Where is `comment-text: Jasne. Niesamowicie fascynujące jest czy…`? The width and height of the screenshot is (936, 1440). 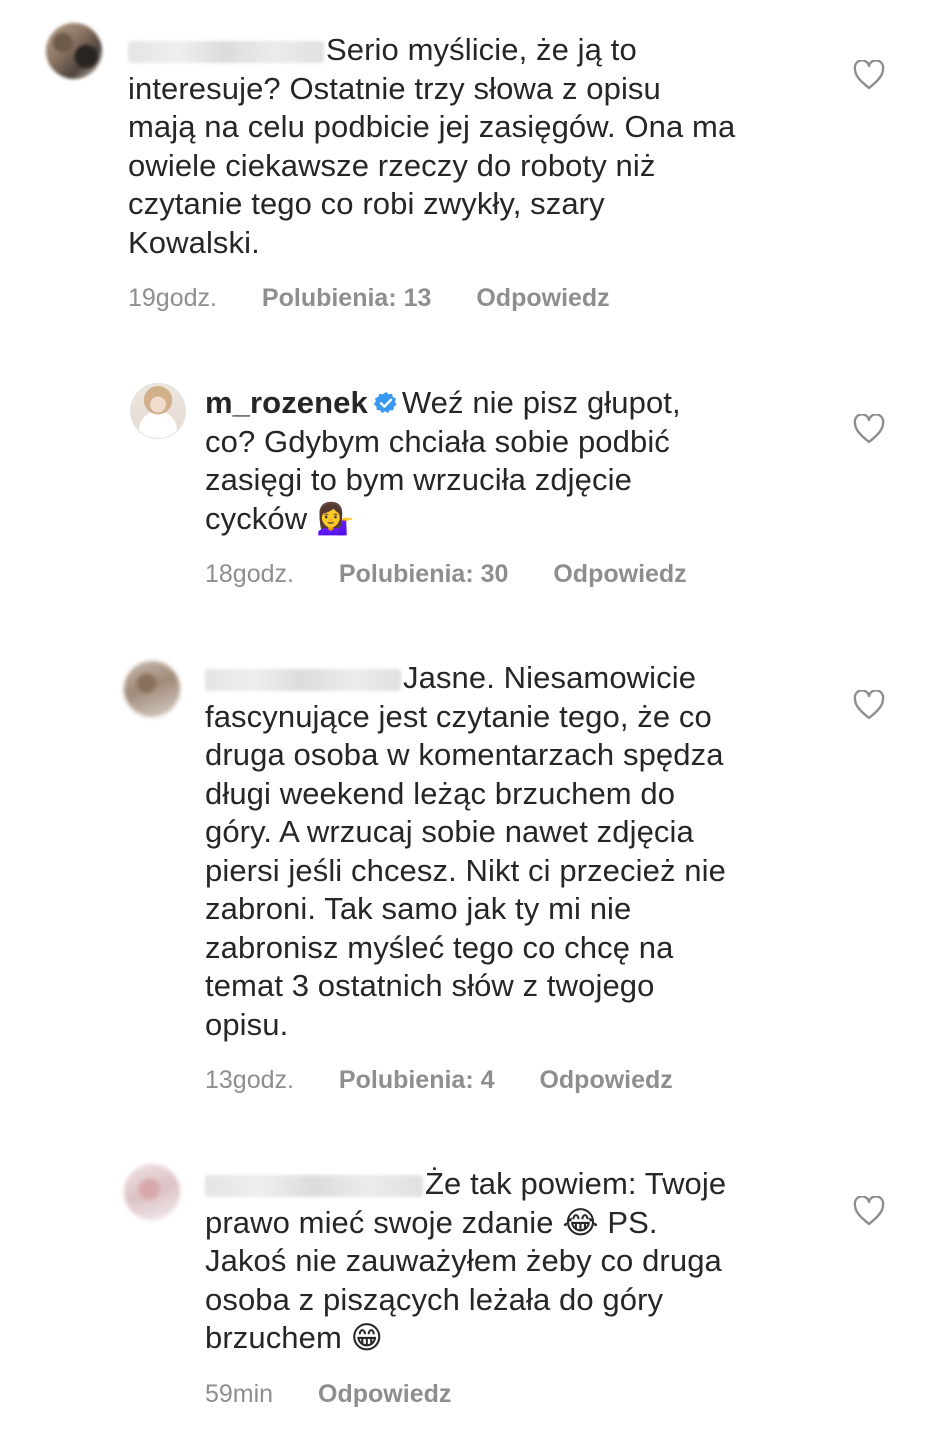
comment-text: Jasne. Niesamowicie fascynujące jest czy… is located at coordinates (465, 851).